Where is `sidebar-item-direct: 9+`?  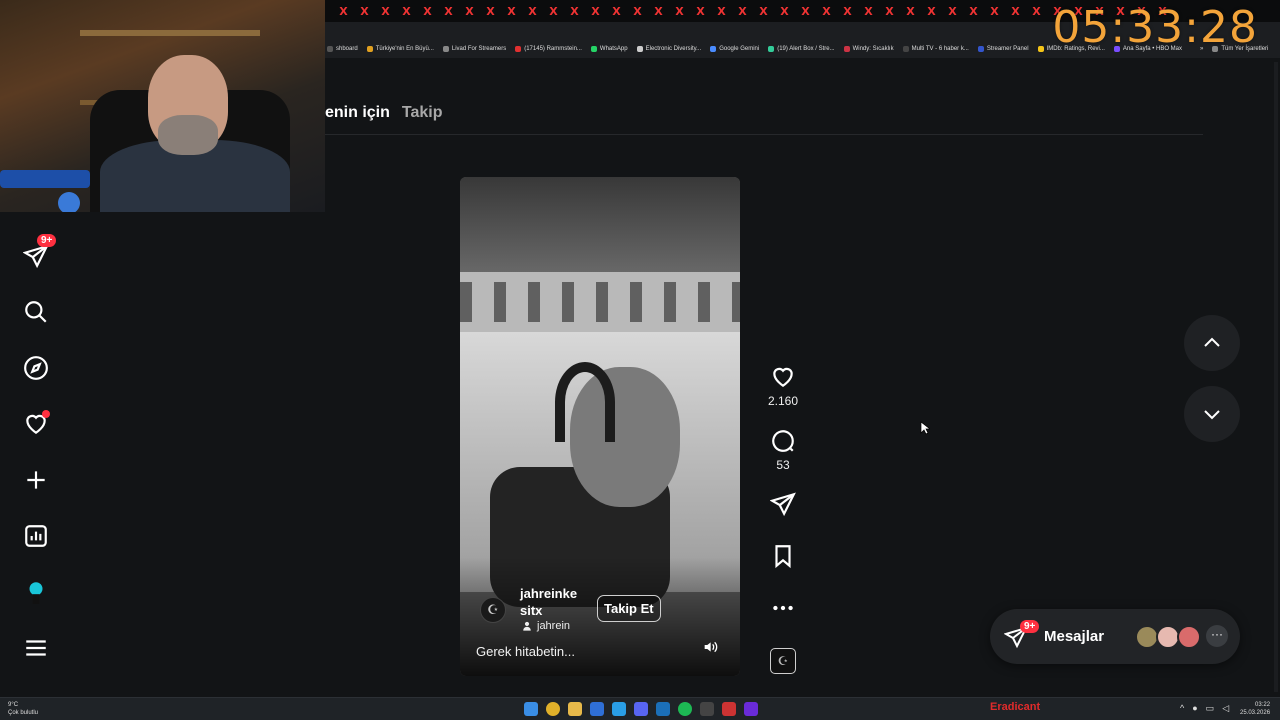 sidebar-item-direct: 9+ is located at coordinates (39, 252).